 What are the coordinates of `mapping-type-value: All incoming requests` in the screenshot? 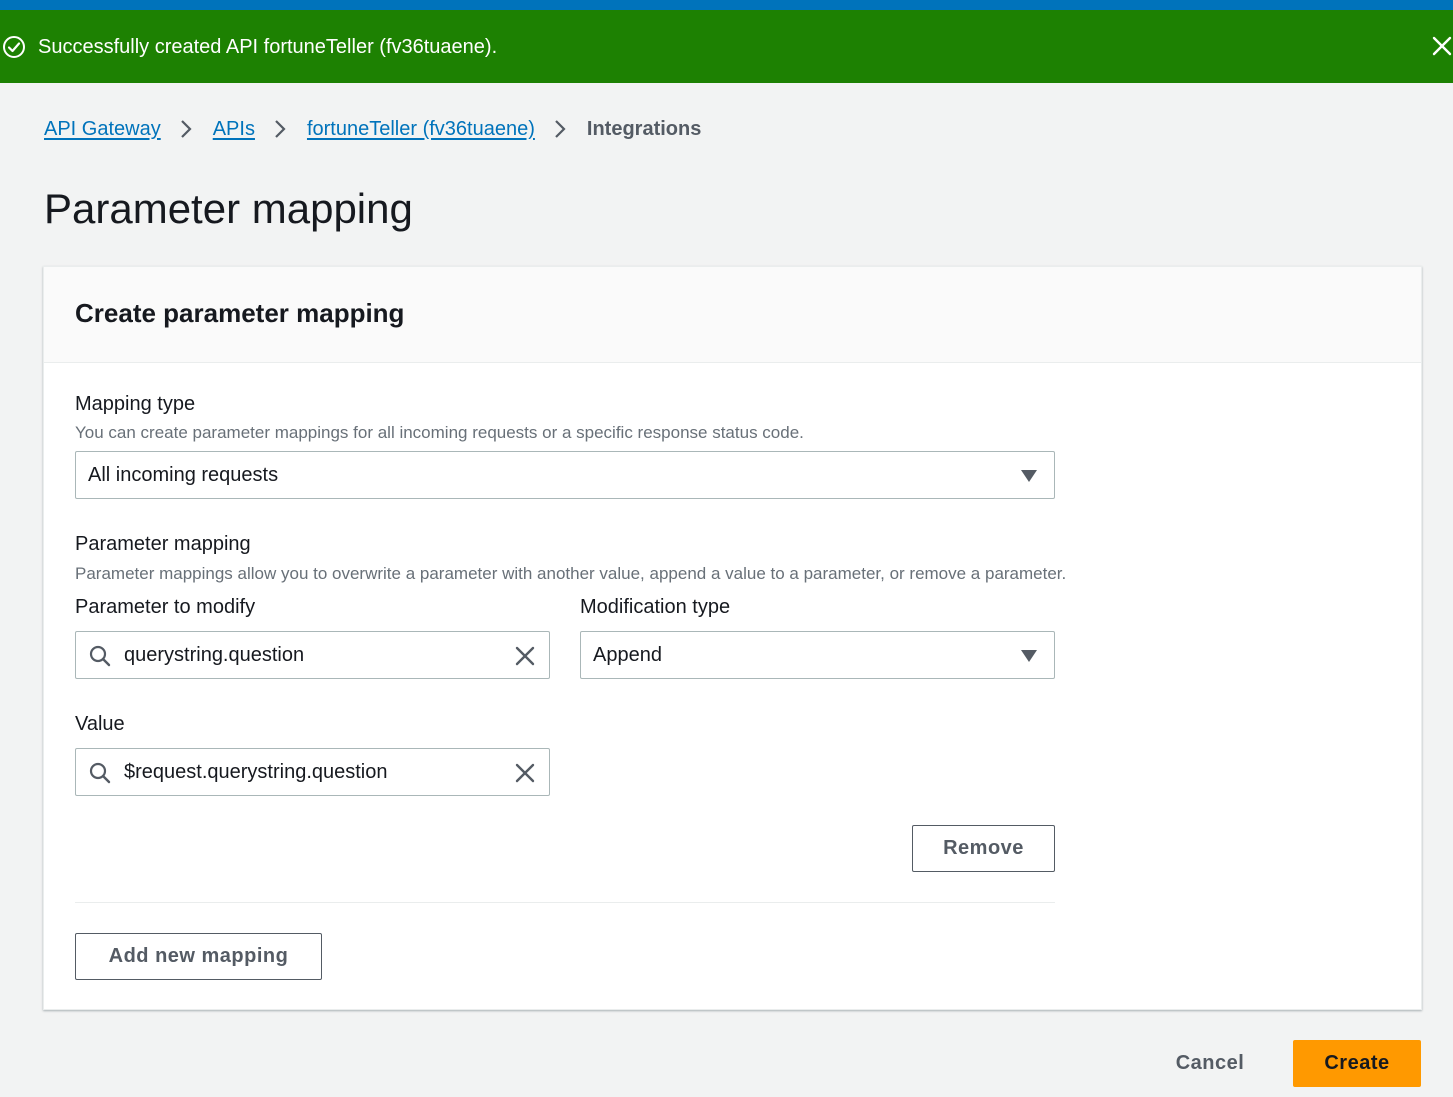 It's located at (183, 475).